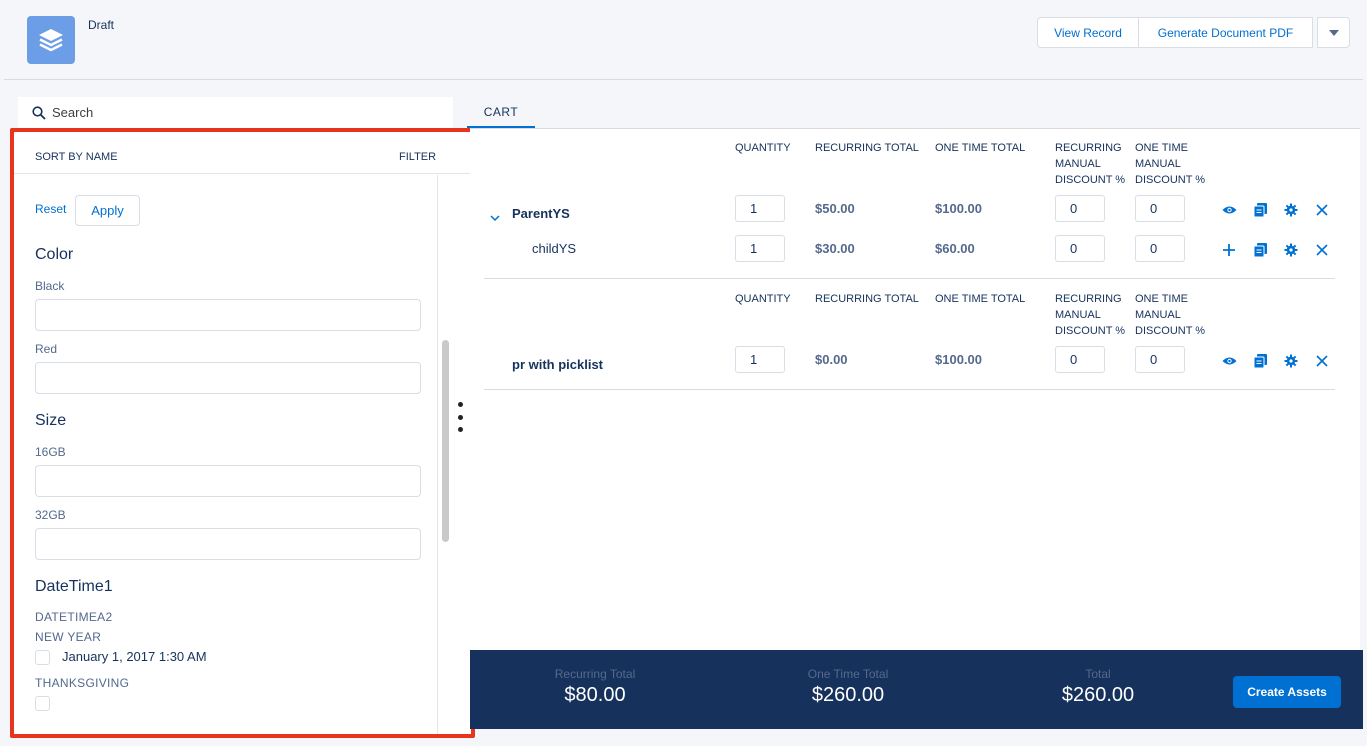 The height and width of the screenshot is (746, 1367). Describe the element at coordinates (50, 209) in the screenshot. I see `reset-link: Reset` at that location.